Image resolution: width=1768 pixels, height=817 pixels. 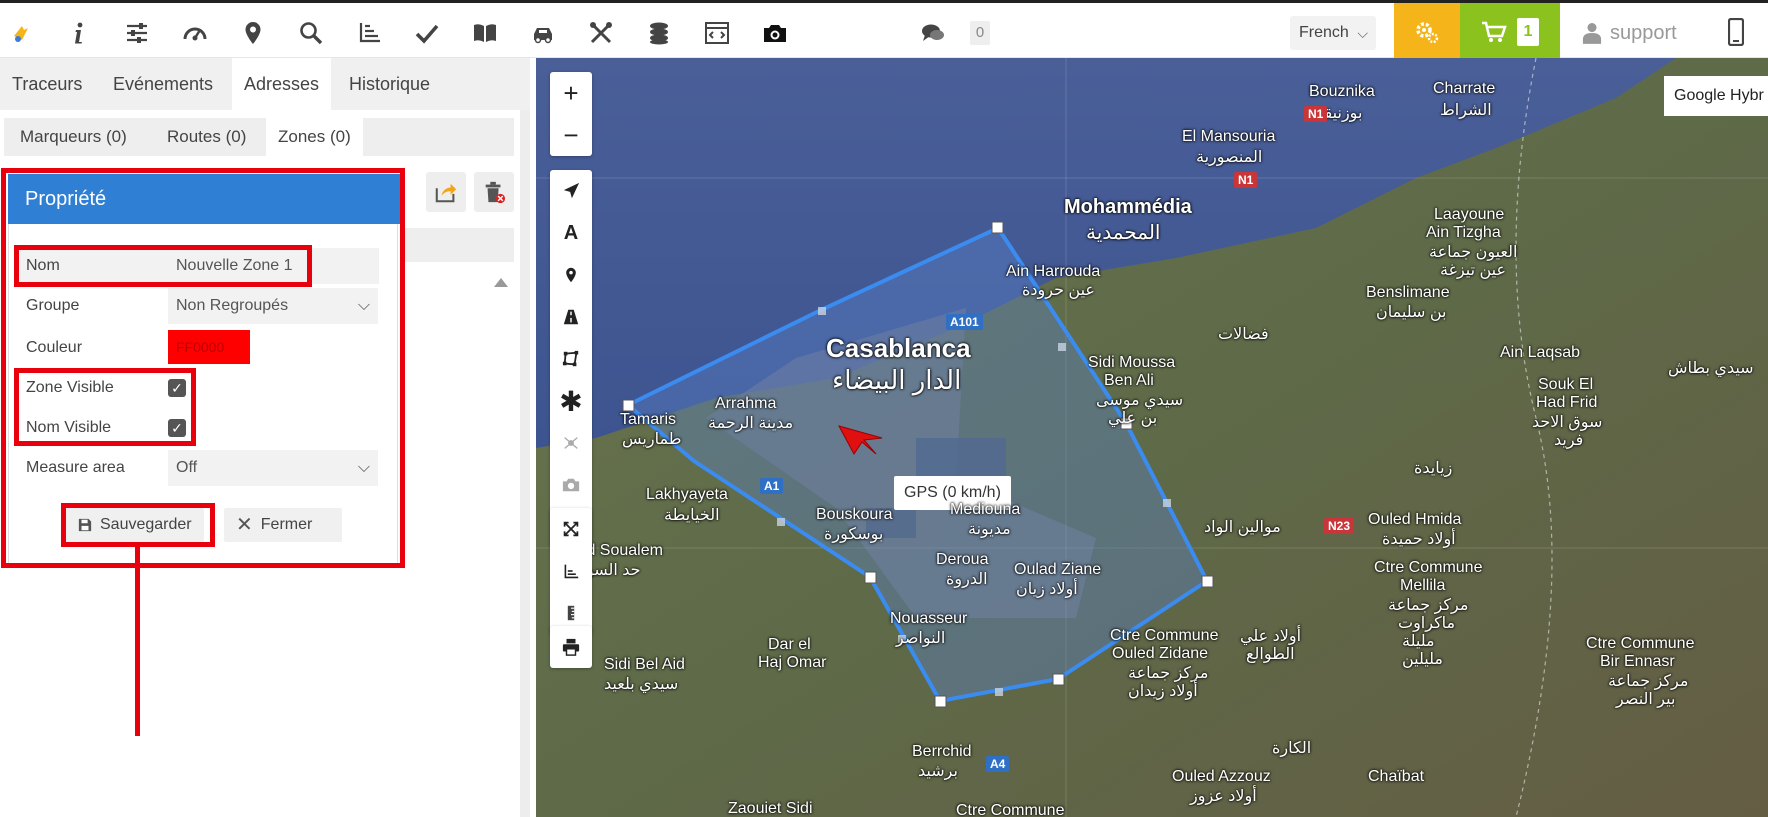 What do you see at coordinates (1133, 418) in the screenshot?
I see `map-label-ben-ali-ar: بن علي` at bounding box center [1133, 418].